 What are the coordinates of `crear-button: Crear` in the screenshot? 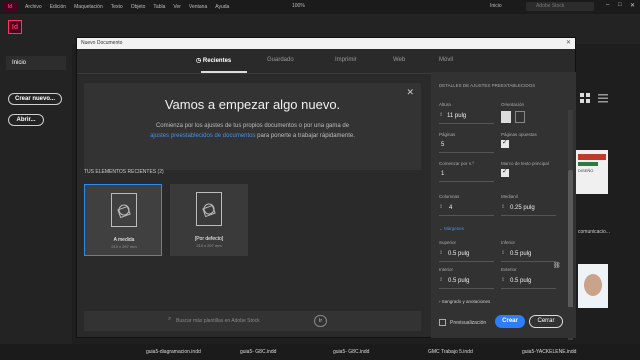 It's located at (510, 321).